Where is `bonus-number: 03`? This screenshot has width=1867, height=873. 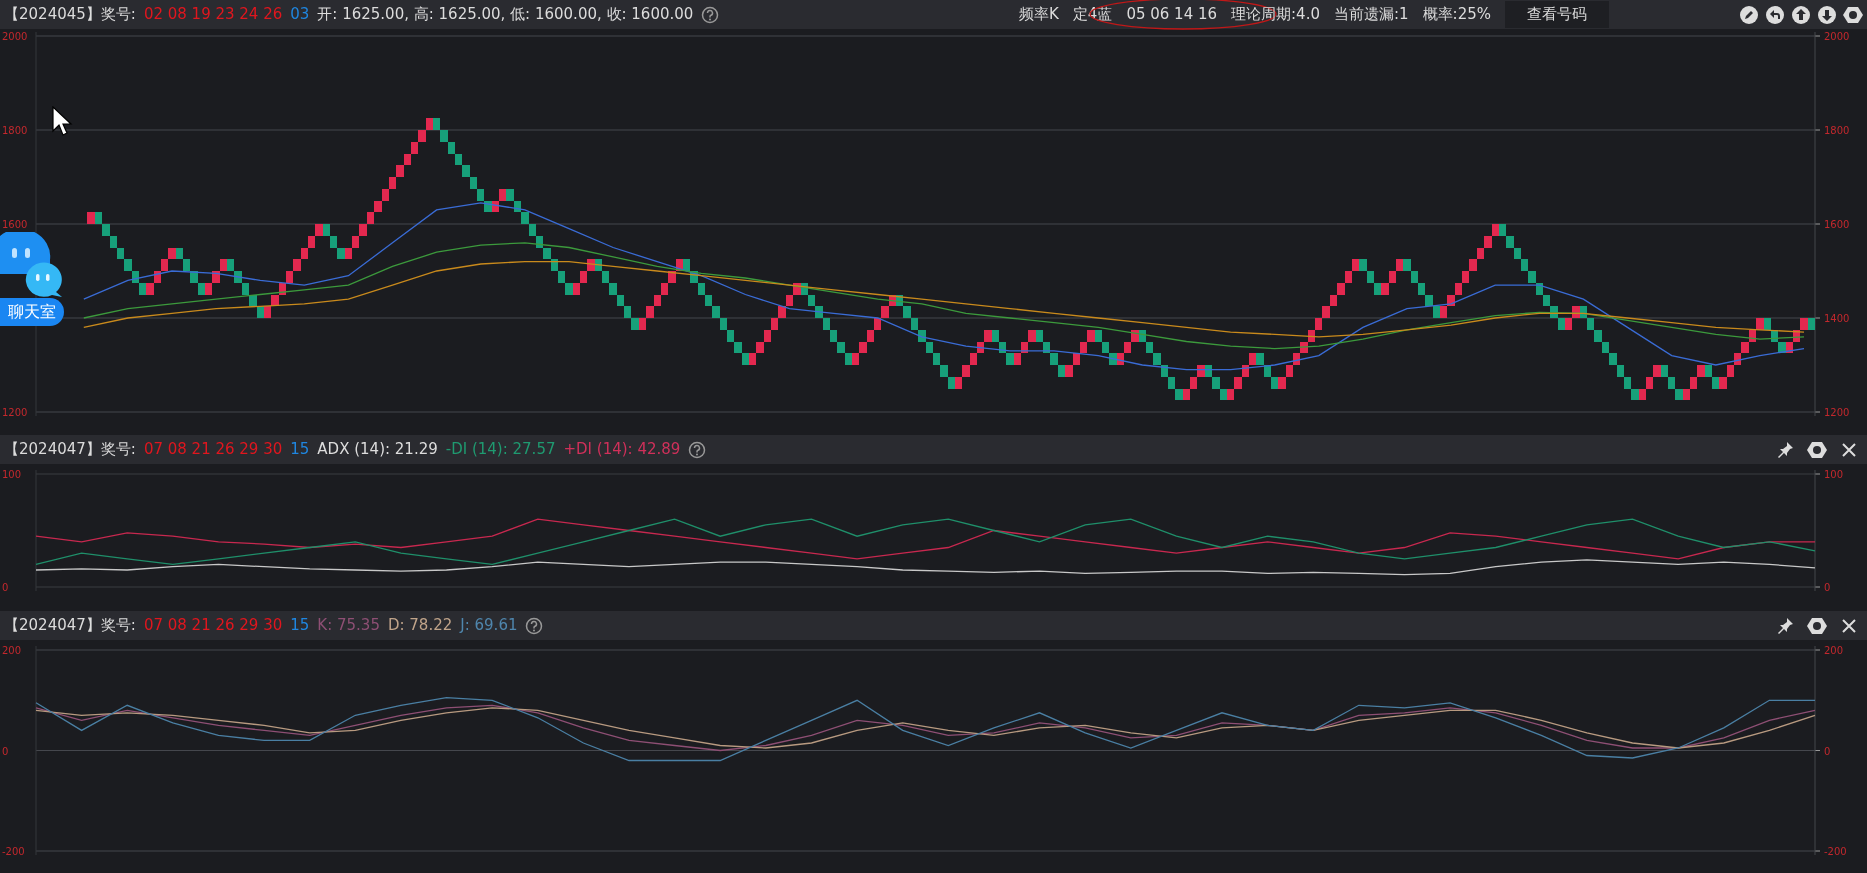
bonus-number: 03 is located at coordinates (300, 15).